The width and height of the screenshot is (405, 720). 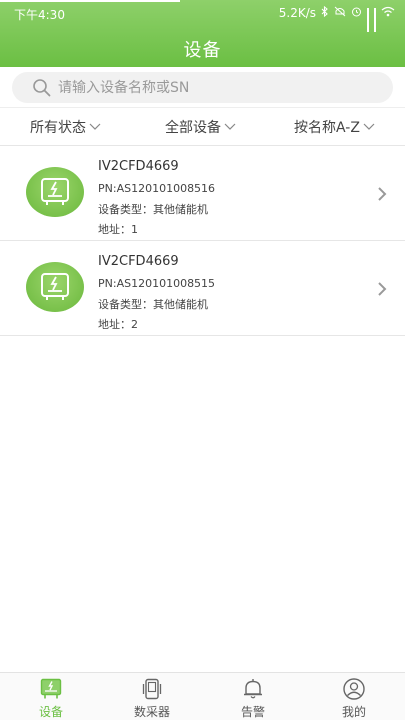 What do you see at coordinates (58, 128) in the screenshot?
I see `status-filter-label: 所有状态` at bounding box center [58, 128].